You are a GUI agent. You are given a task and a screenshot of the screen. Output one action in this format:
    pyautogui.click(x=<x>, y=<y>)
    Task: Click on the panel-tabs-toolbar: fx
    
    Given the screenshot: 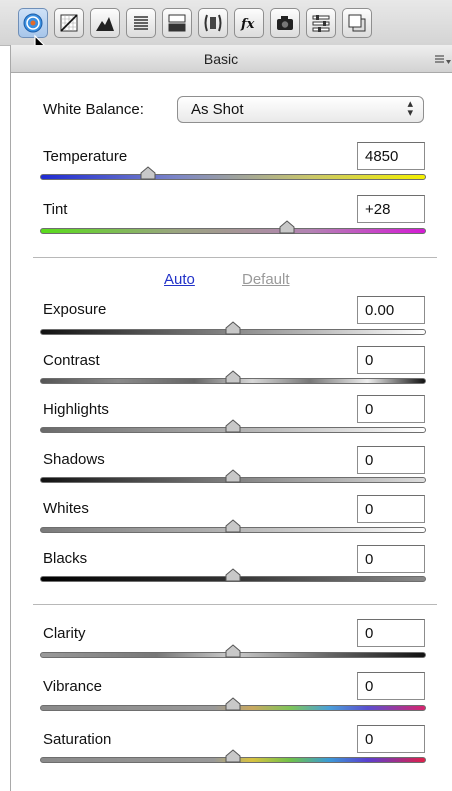 What is the action you would take?
    pyautogui.click(x=226, y=23)
    